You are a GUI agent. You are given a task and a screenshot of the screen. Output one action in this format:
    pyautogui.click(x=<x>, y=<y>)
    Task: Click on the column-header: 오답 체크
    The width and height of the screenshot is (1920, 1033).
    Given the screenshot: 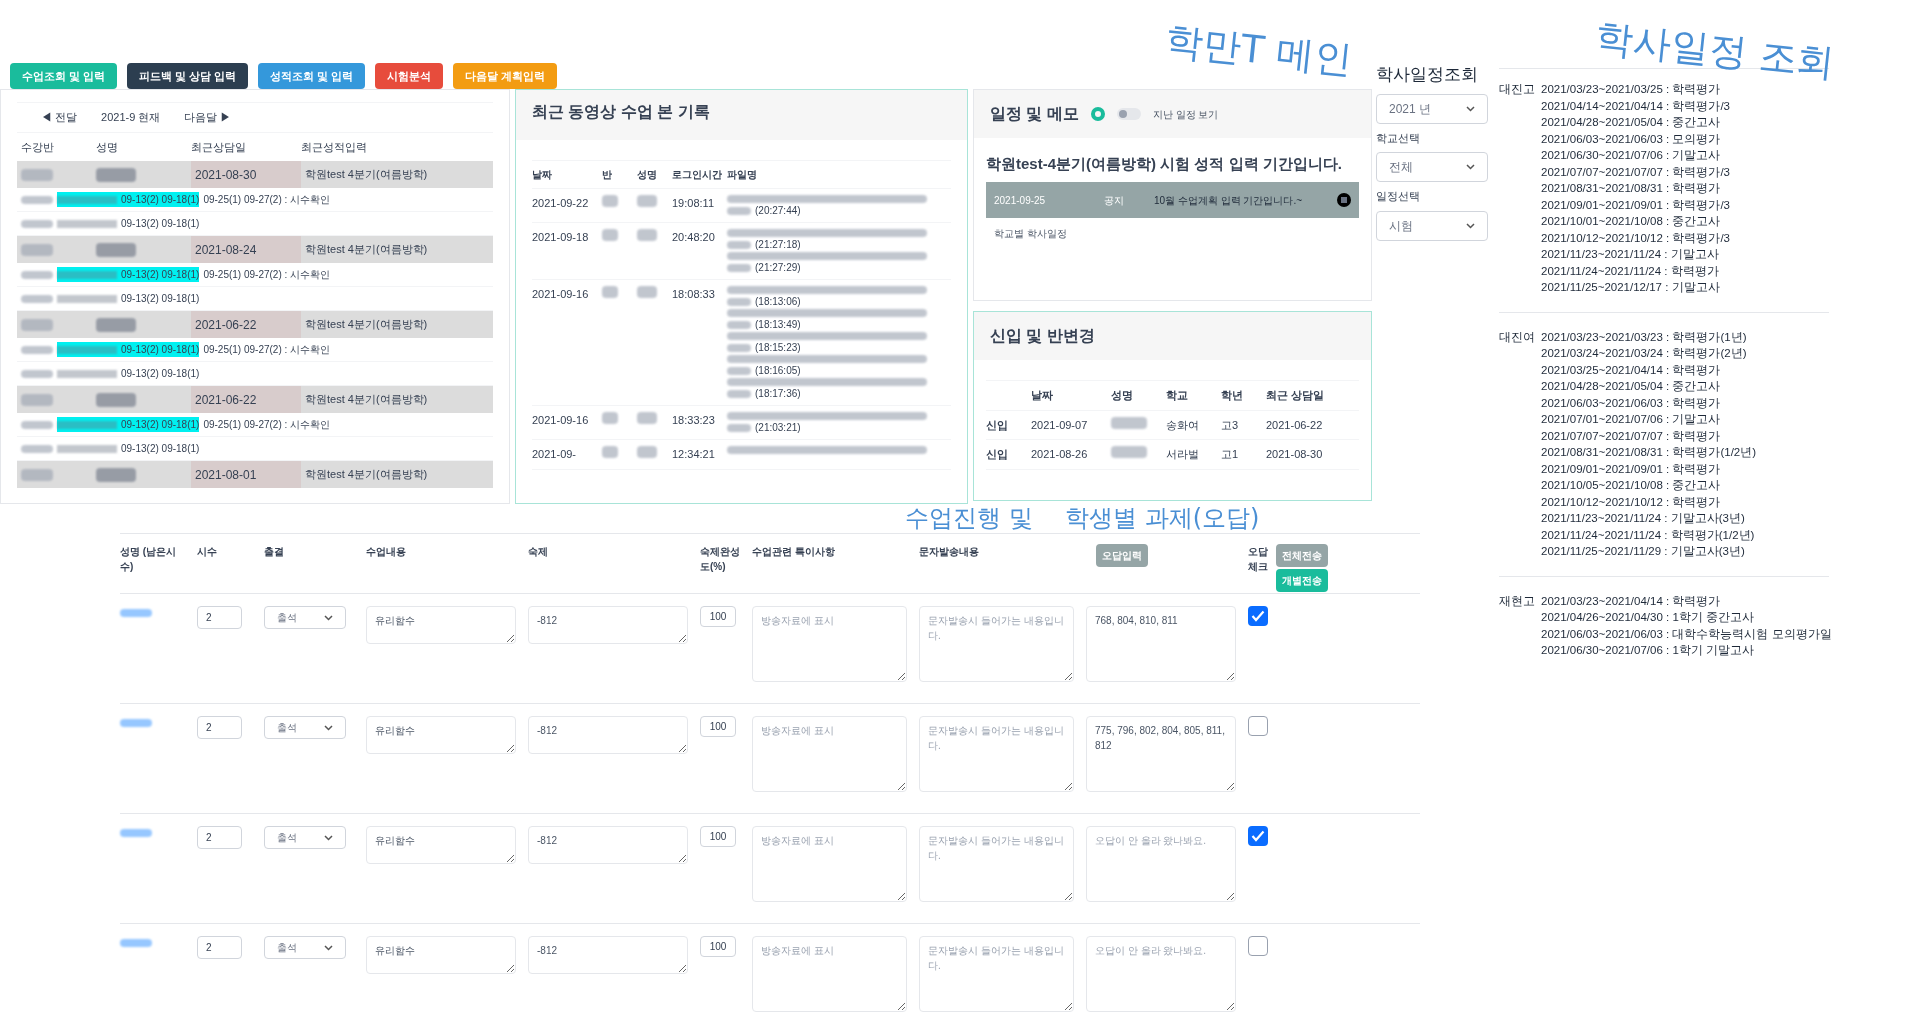 What is the action you would take?
    pyautogui.click(x=1258, y=559)
    